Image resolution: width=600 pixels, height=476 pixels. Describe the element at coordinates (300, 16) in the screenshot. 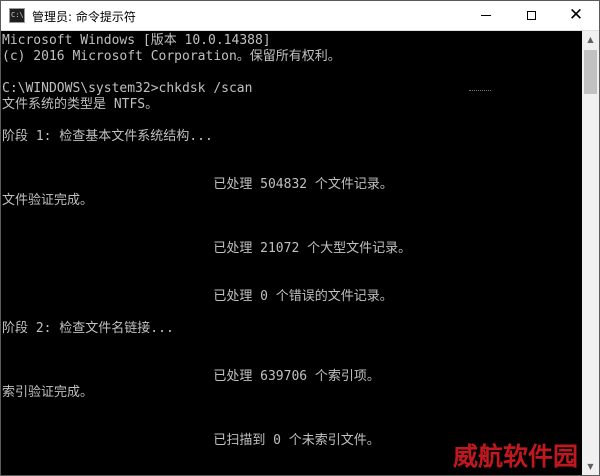

I see `title-bar: C:\. 管理员: 命令提示符 ✕` at that location.